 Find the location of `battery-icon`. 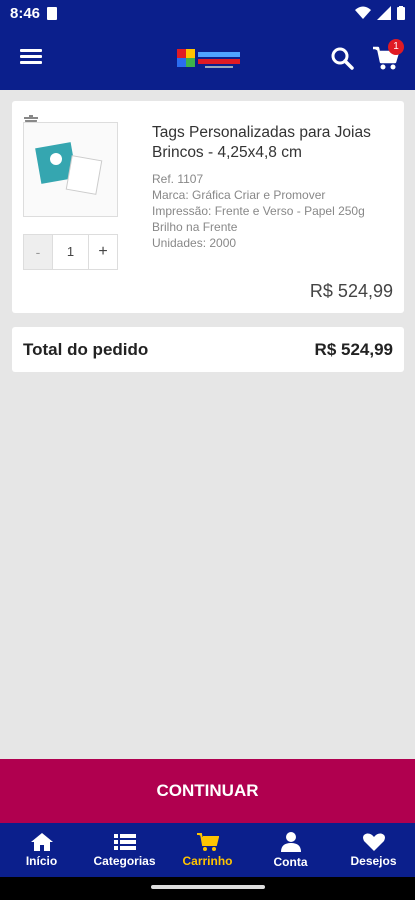

battery-icon is located at coordinates (401, 13).